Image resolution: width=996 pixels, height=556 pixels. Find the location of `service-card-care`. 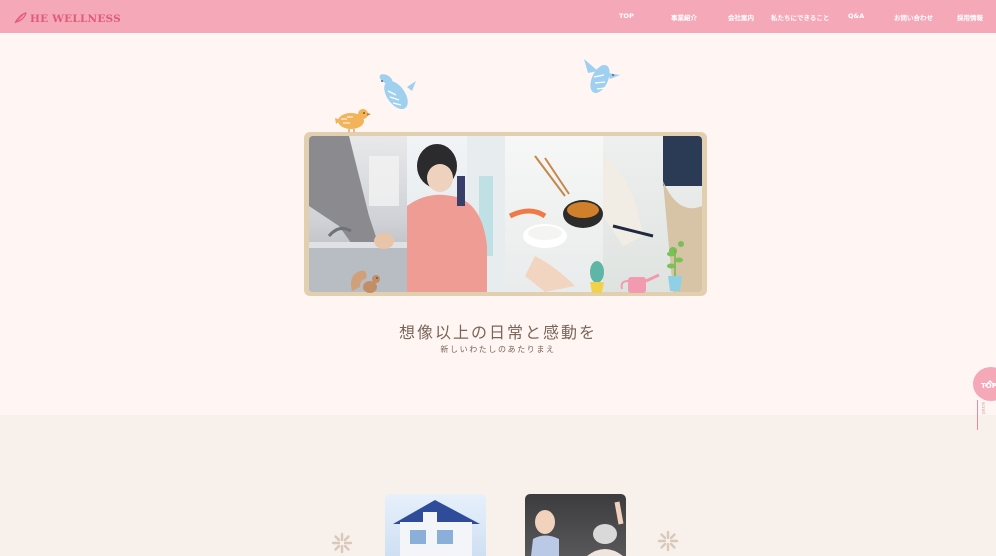

service-card-care is located at coordinates (575, 525).